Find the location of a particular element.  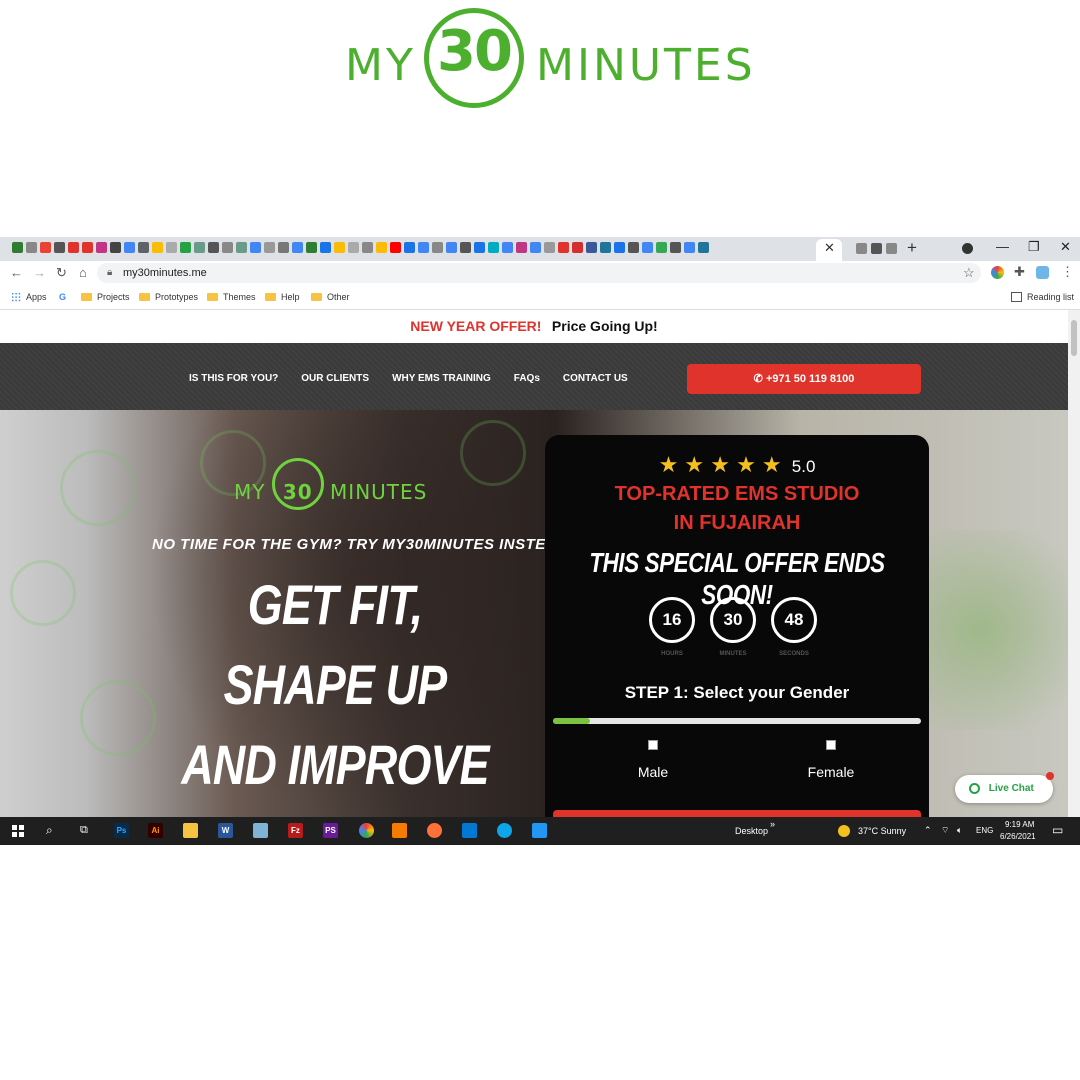

illustrator-icon: Ai is located at coordinates (155, 830).